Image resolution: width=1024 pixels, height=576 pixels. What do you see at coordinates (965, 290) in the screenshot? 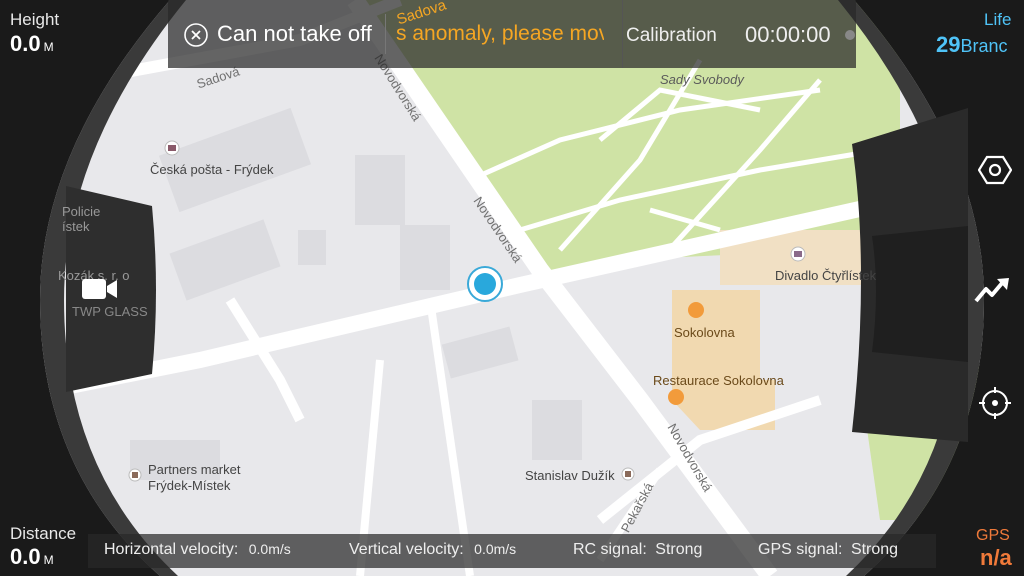
I see `flight-path-button` at bounding box center [965, 290].